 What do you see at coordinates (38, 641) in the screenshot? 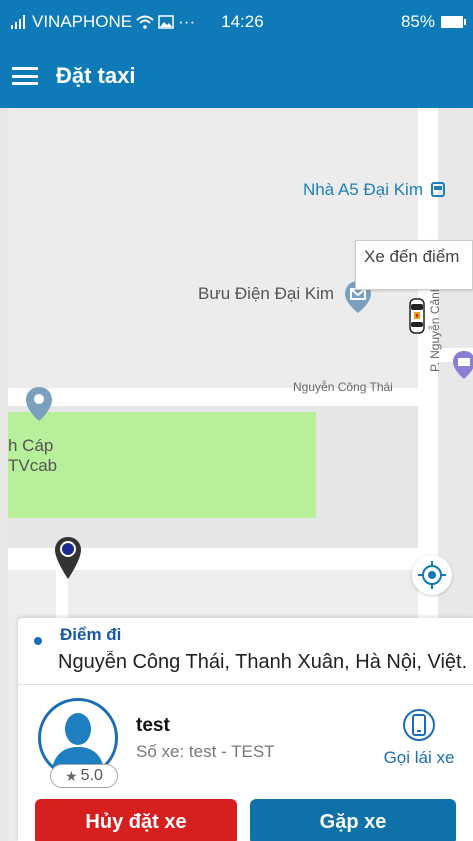
I see `origin-dot-icon` at bounding box center [38, 641].